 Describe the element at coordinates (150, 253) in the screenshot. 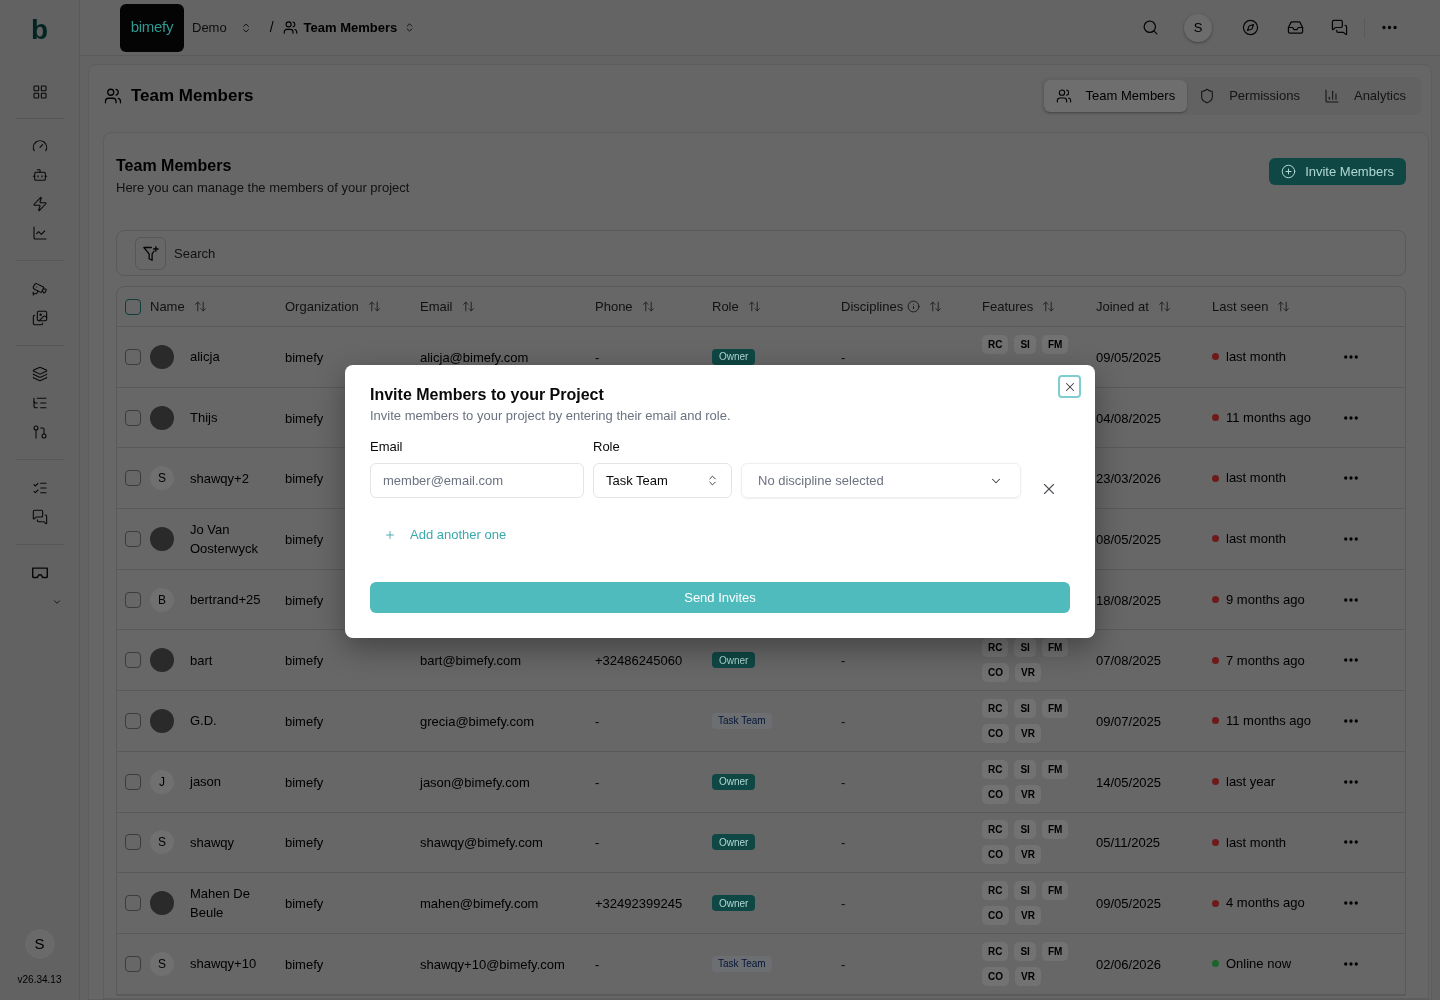

I see `filter-button` at that location.